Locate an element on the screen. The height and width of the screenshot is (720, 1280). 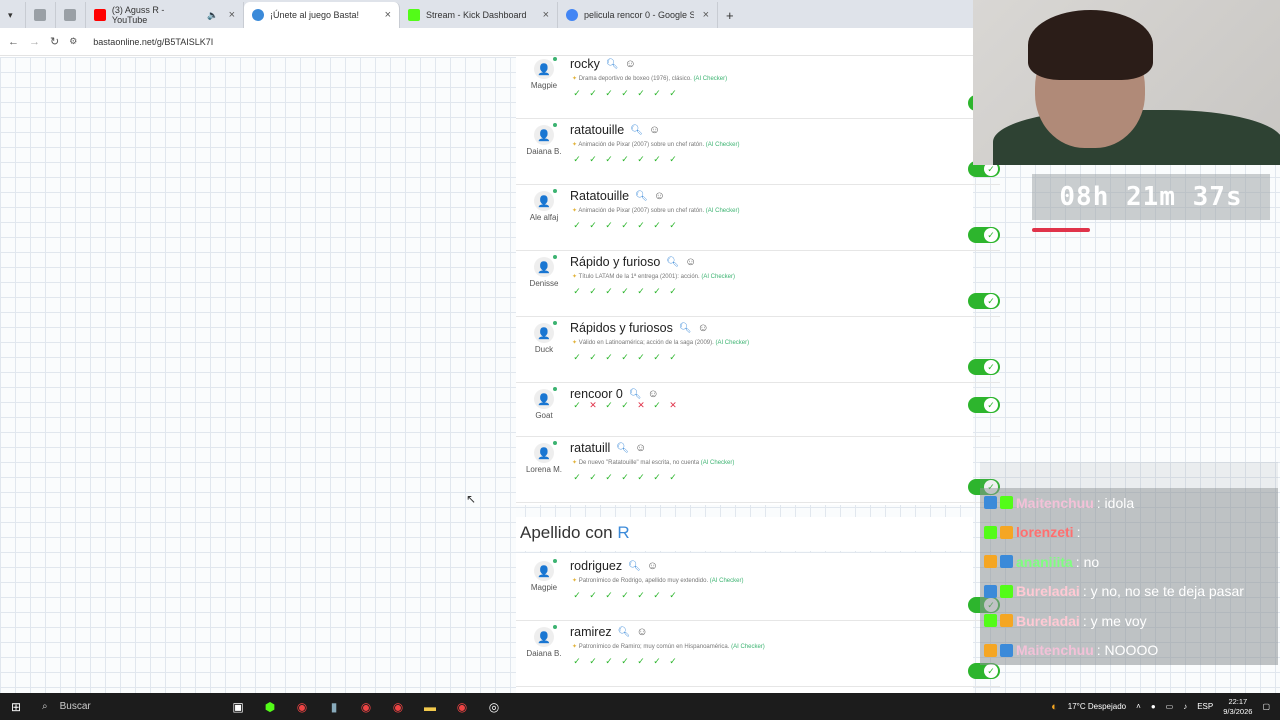
taskbar-search: ⌕ Buscar is located at coordinates (127, 706).